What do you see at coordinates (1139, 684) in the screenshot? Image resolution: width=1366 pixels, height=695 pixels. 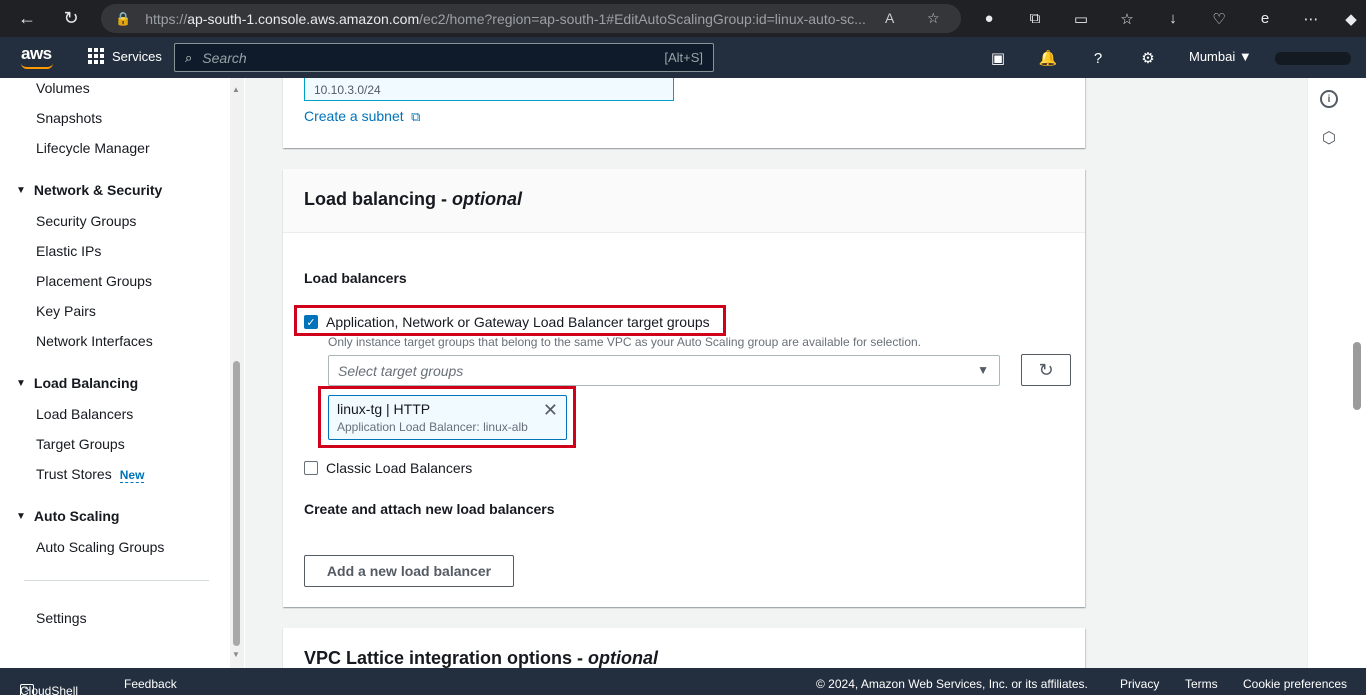 I see `privacy-link: Privacy` at bounding box center [1139, 684].